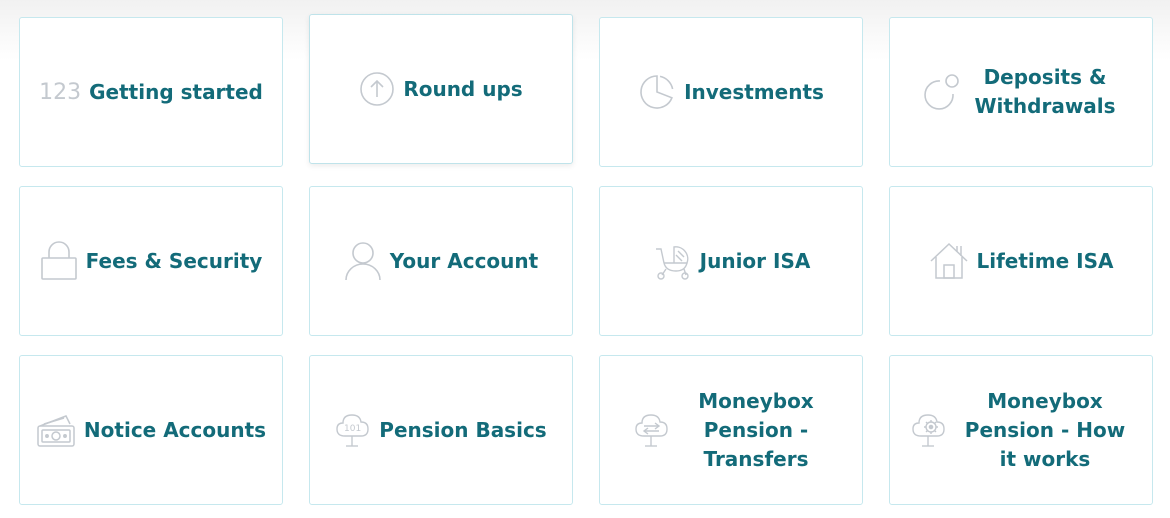 Image resolution: width=1170 pixels, height=518 pixels. I want to click on card-round-ups: Round ups, so click(441, 89).